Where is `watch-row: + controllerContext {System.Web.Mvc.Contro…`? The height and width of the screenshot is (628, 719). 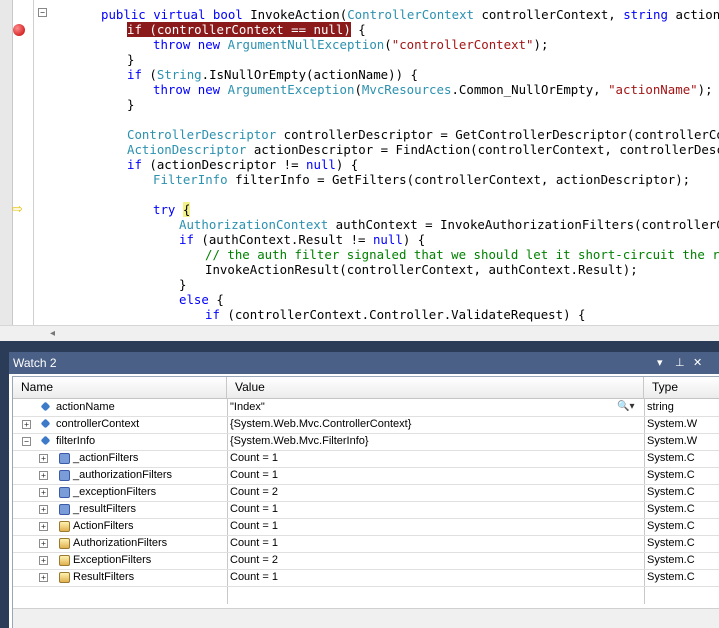
watch-row: + controllerContext {System.Web.Mvc.Contro… is located at coordinates (366, 425).